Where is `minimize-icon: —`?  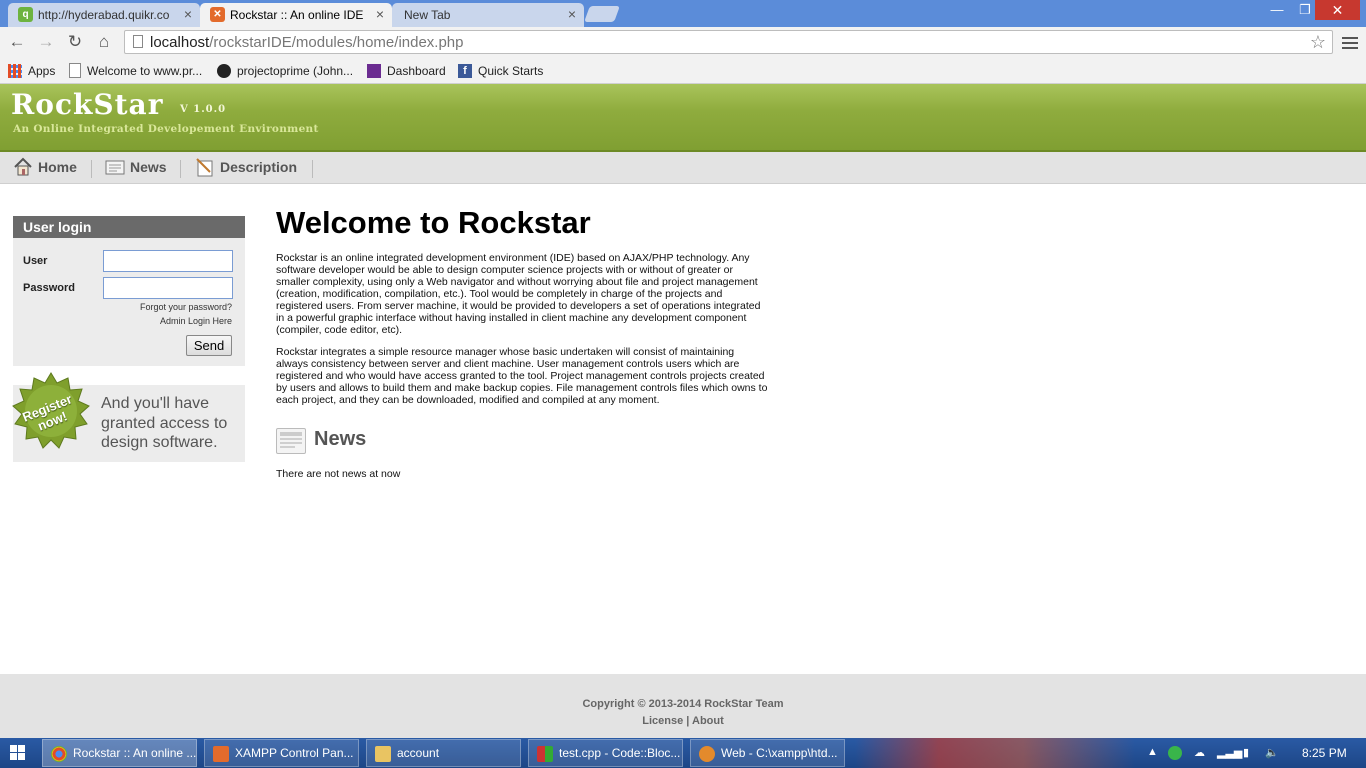
minimize-icon: — is located at coordinates (1277, 11).